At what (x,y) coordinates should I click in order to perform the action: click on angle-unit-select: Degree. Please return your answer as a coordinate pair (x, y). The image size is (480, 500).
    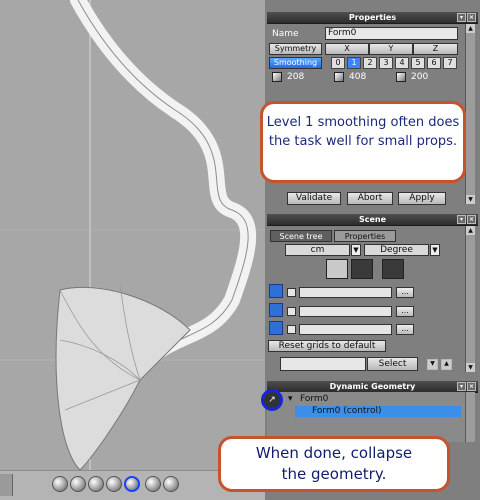
    Looking at the image, I should click on (396, 250).